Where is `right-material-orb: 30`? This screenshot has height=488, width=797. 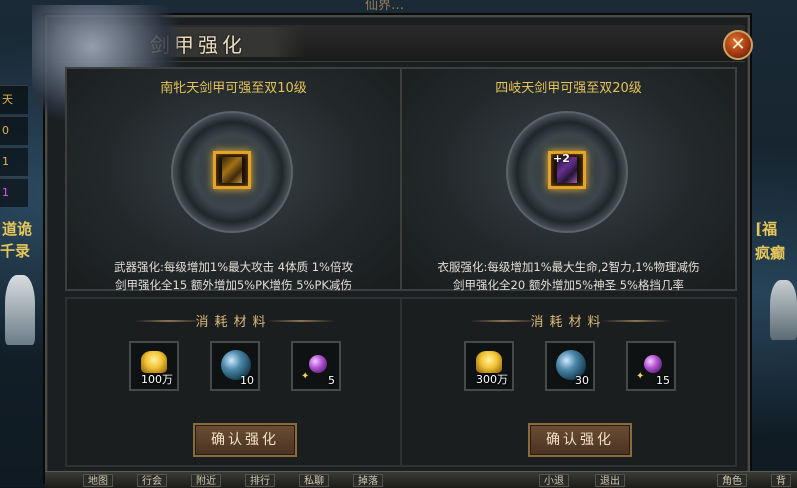
right-material-orb: 30 is located at coordinates (570, 366).